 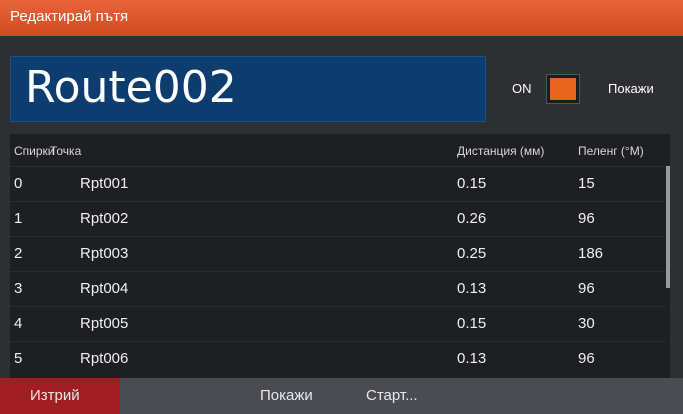 What do you see at coordinates (522, 88) in the screenshot?
I see `toggle-state-label: ON` at bounding box center [522, 88].